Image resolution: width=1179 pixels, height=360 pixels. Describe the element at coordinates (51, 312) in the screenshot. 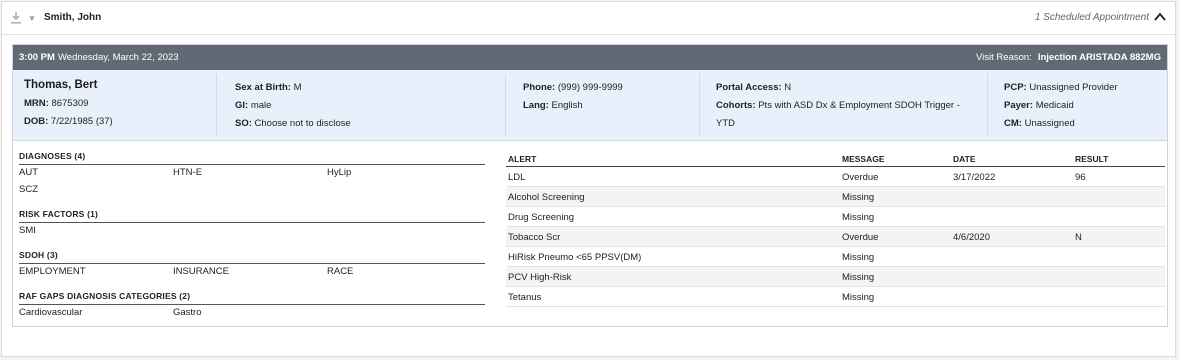

I see `raf-gap-item: Cardiovascular` at that location.